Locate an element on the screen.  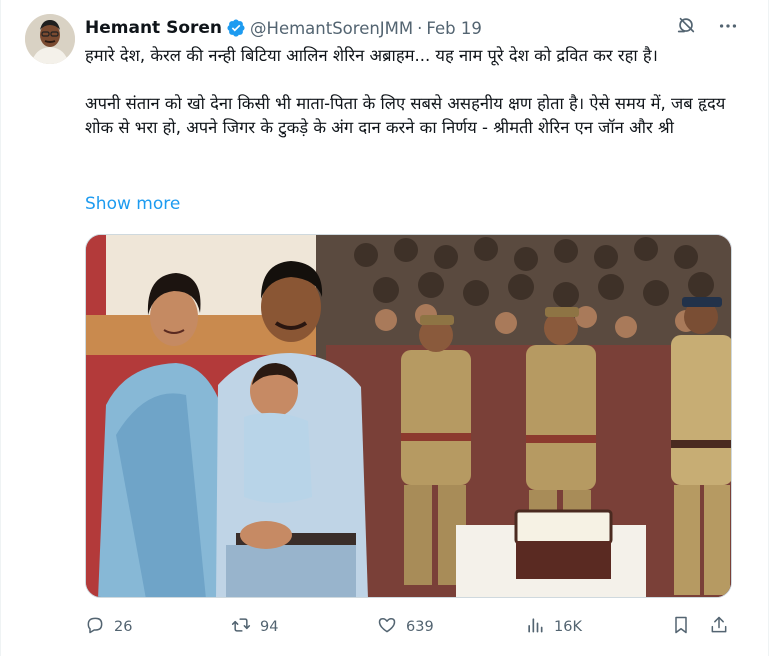
tweet-header: Hemant Soren @HemantSorenJMM · Feb 19 is located at coordinates (283, 28).